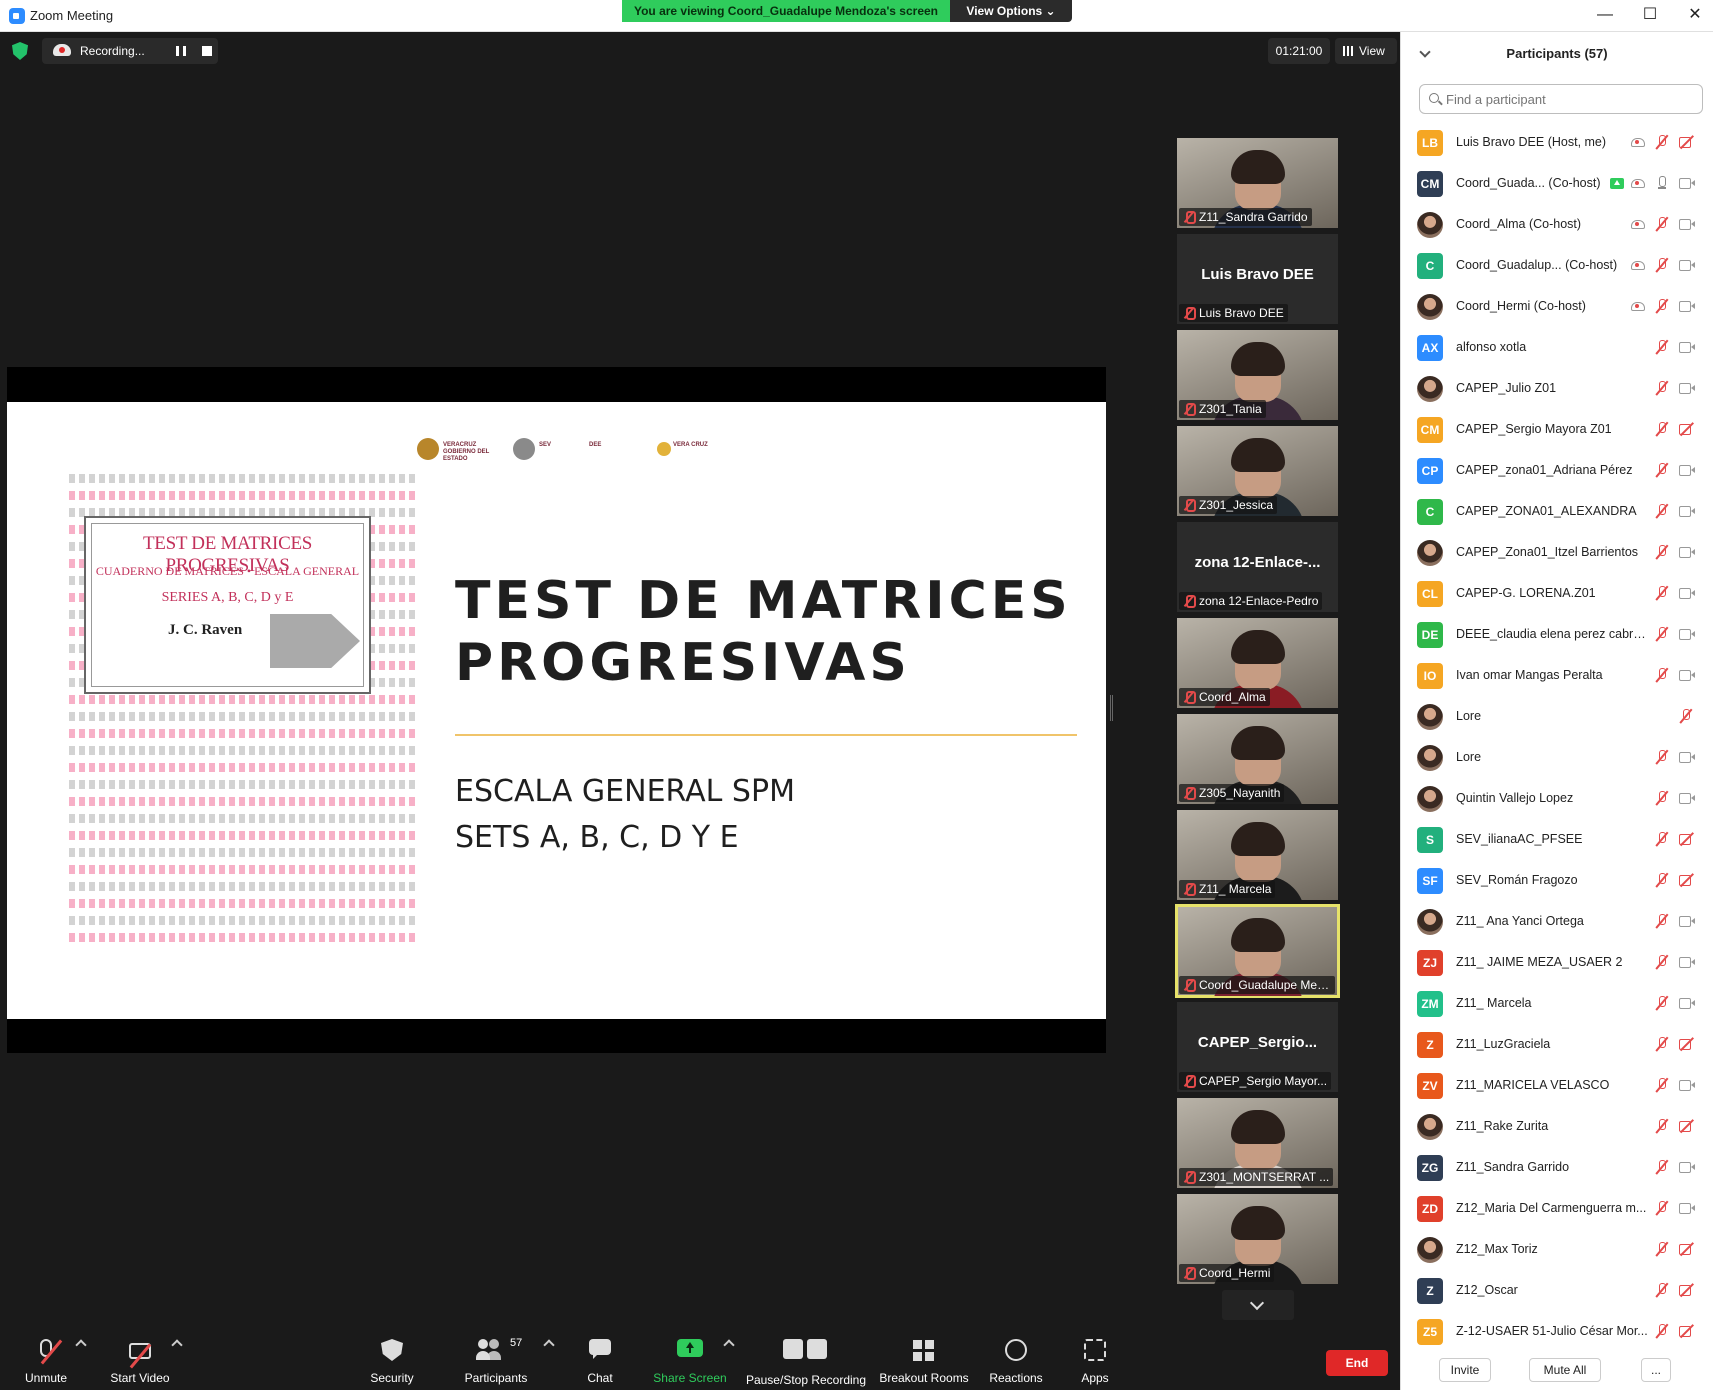 The image size is (1713, 1390). What do you see at coordinates (81, 1358) in the screenshot?
I see `audio-options-button` at bounding box center [81, 1358].